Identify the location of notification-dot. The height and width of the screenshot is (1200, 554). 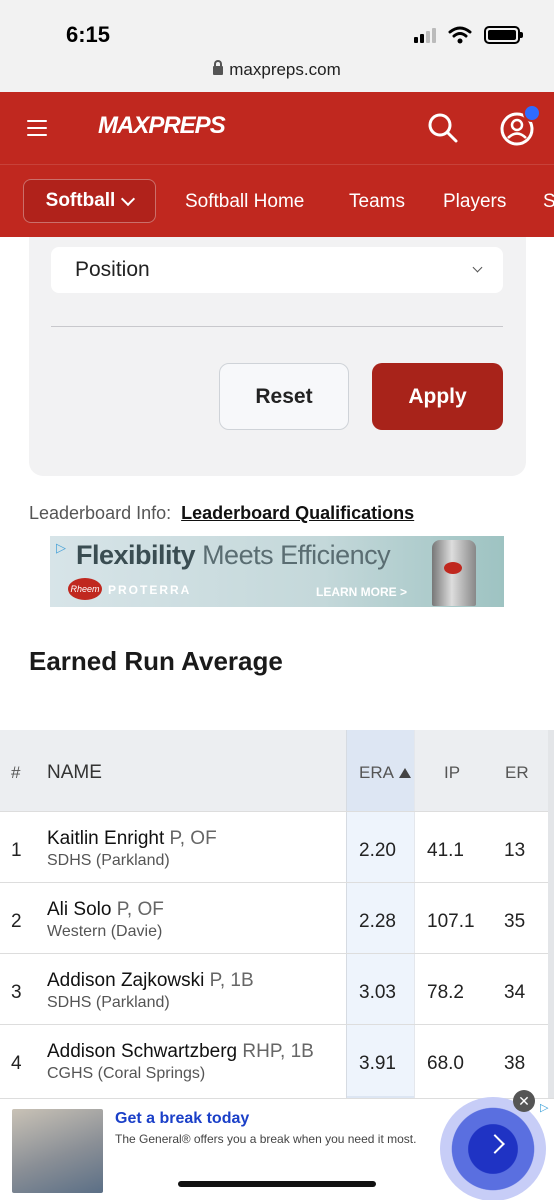
(532, 113).